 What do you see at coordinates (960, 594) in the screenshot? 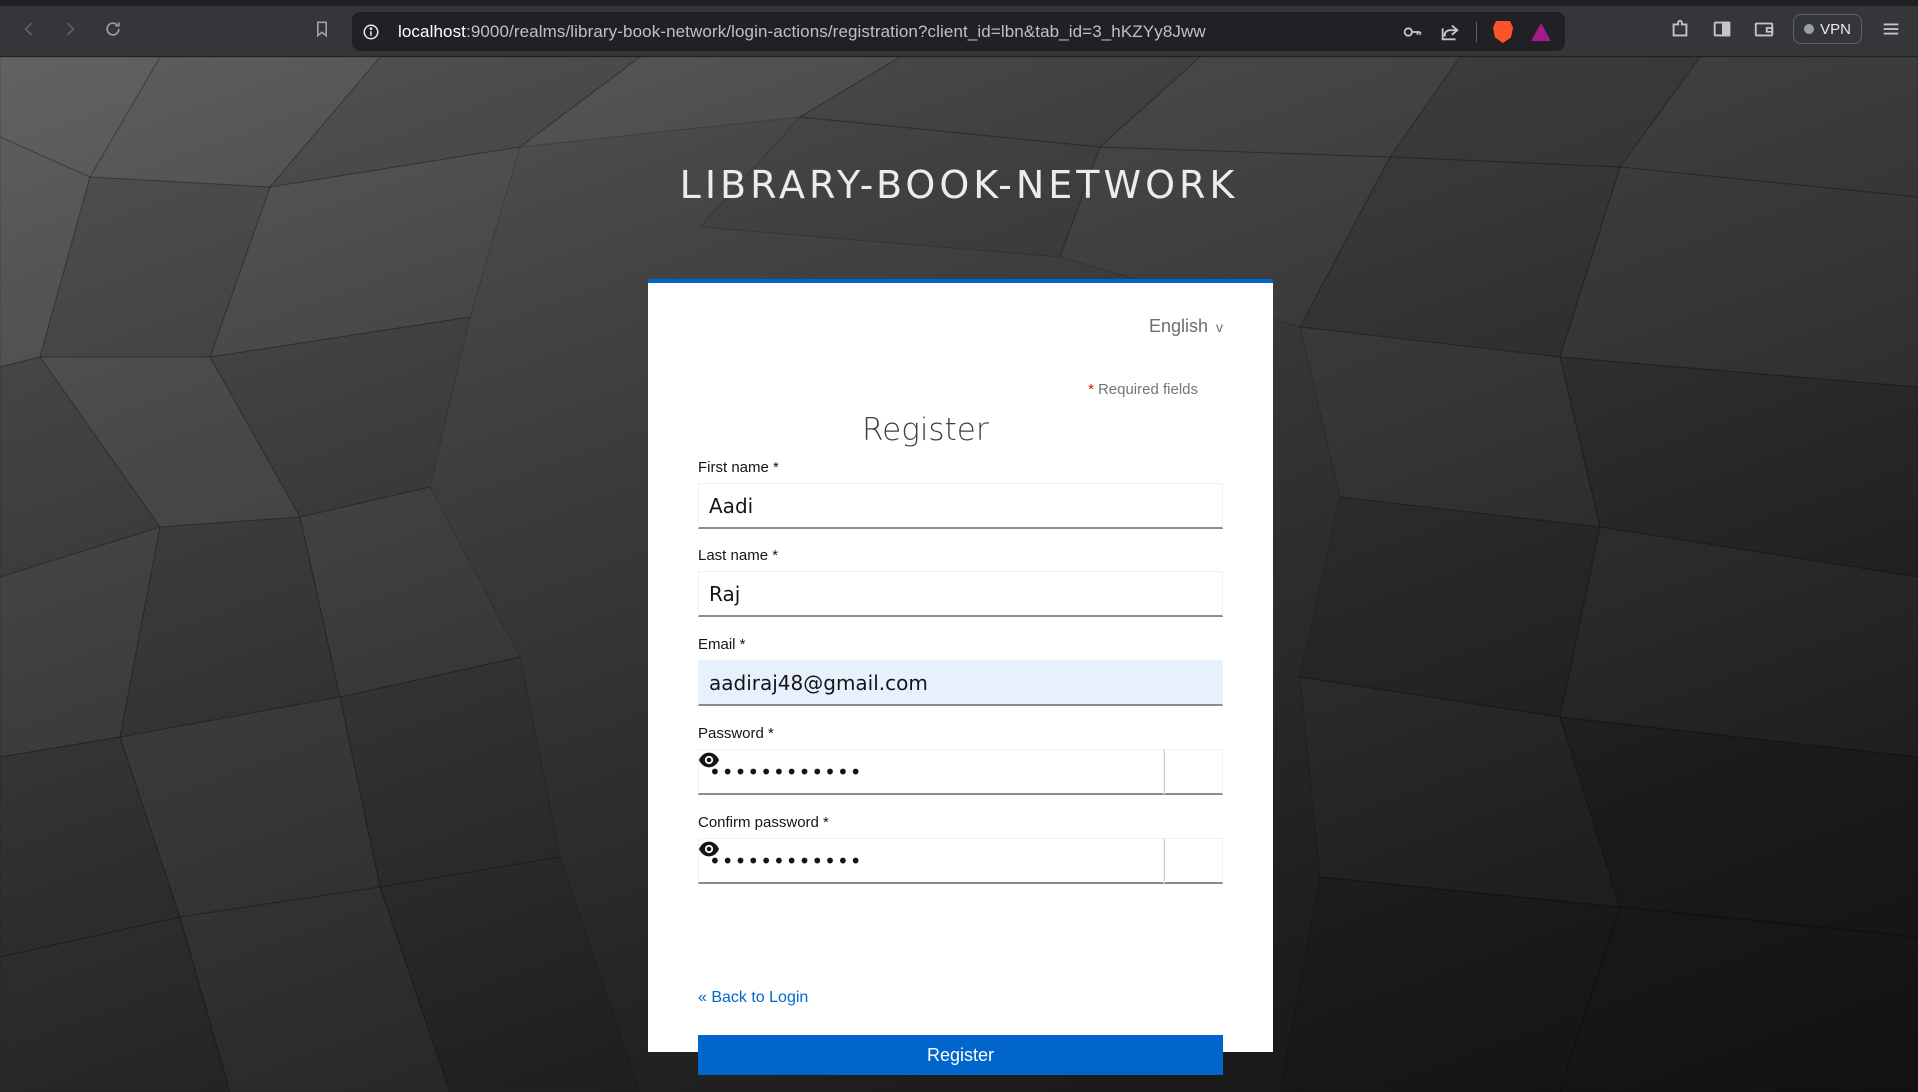
I see `last-name-field: Raj` at bounding box center [960, 594].